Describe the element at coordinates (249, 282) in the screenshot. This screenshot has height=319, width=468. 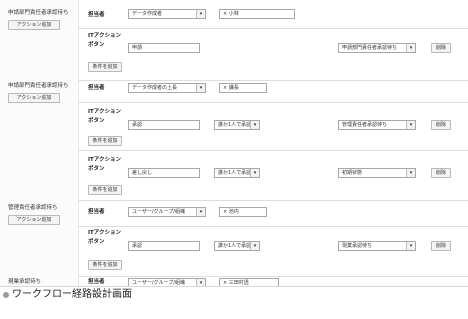
I see `assignee-field: × 三田村透` at that location.